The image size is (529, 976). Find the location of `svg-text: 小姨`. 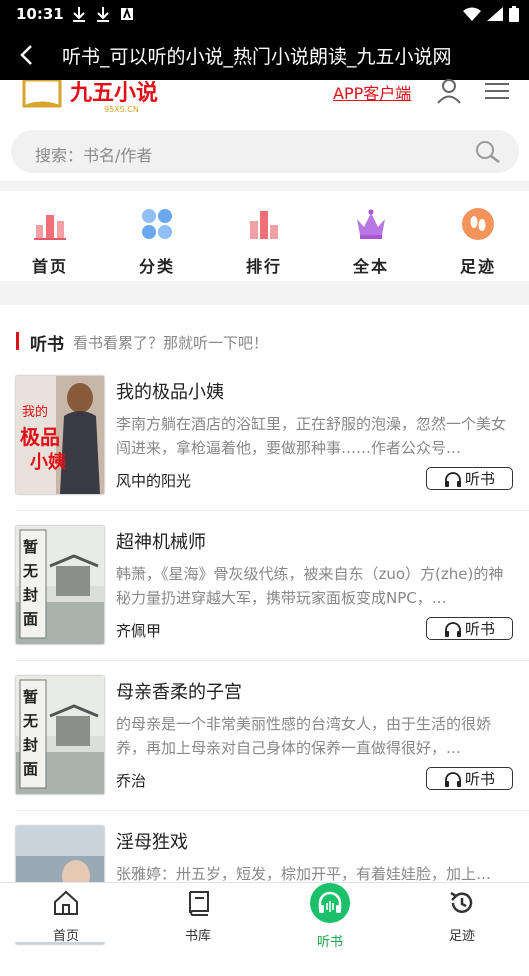

svg-text: 小姨 is located at coordinates (48, 462).